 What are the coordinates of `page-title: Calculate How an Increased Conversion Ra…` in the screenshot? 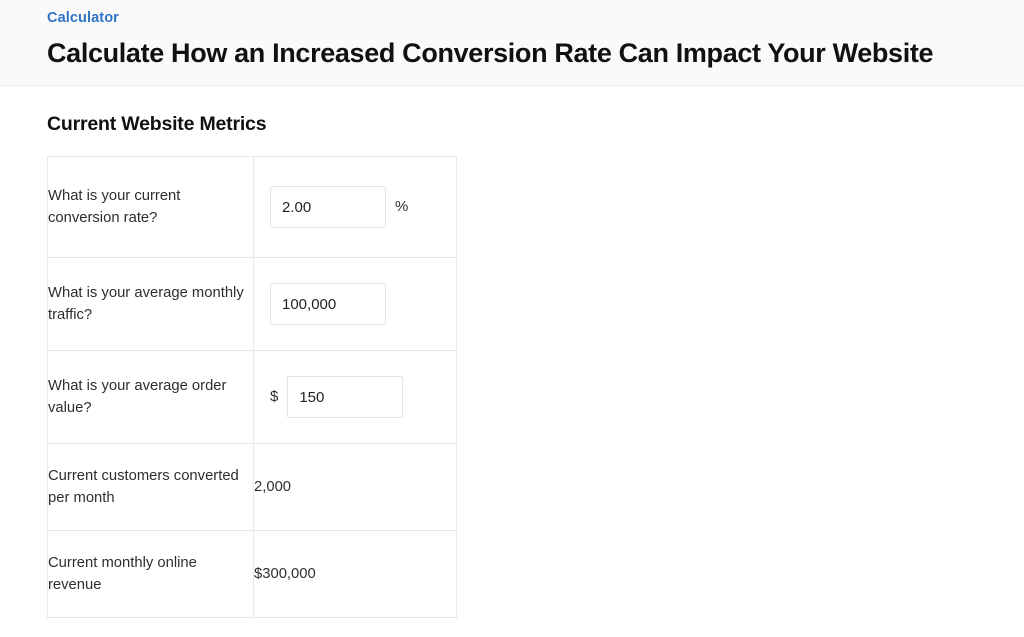 It's located at (490, 53).